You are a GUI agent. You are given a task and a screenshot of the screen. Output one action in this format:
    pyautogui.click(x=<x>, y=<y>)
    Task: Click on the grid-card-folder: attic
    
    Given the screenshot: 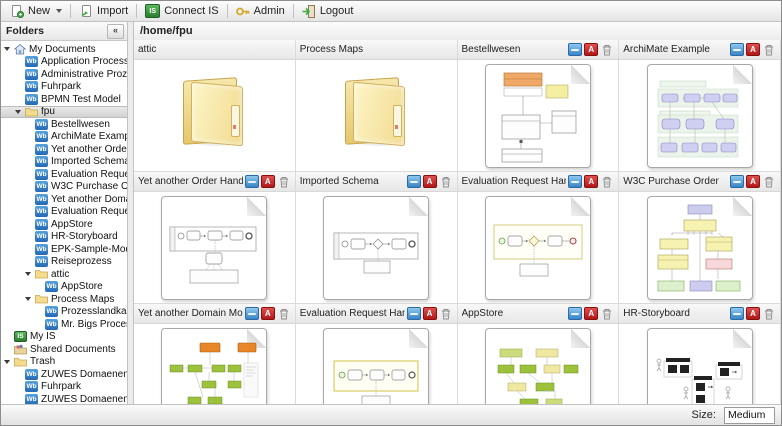 What is the action you would take?
    pyautogui.click(x=215, y=106)
    